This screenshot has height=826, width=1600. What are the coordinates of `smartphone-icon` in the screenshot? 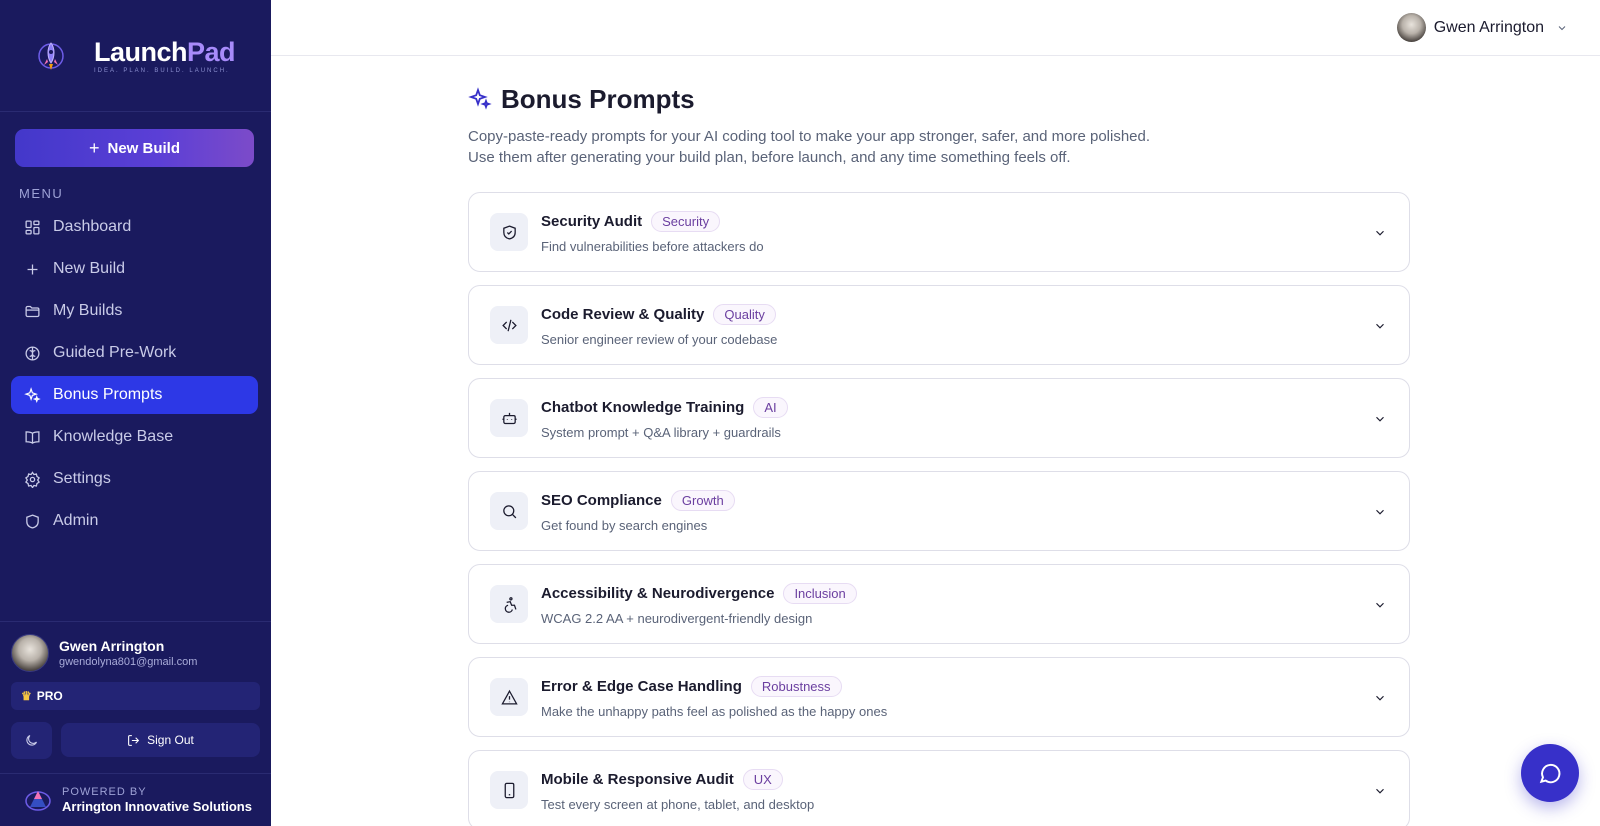 It's located at (509, 790).